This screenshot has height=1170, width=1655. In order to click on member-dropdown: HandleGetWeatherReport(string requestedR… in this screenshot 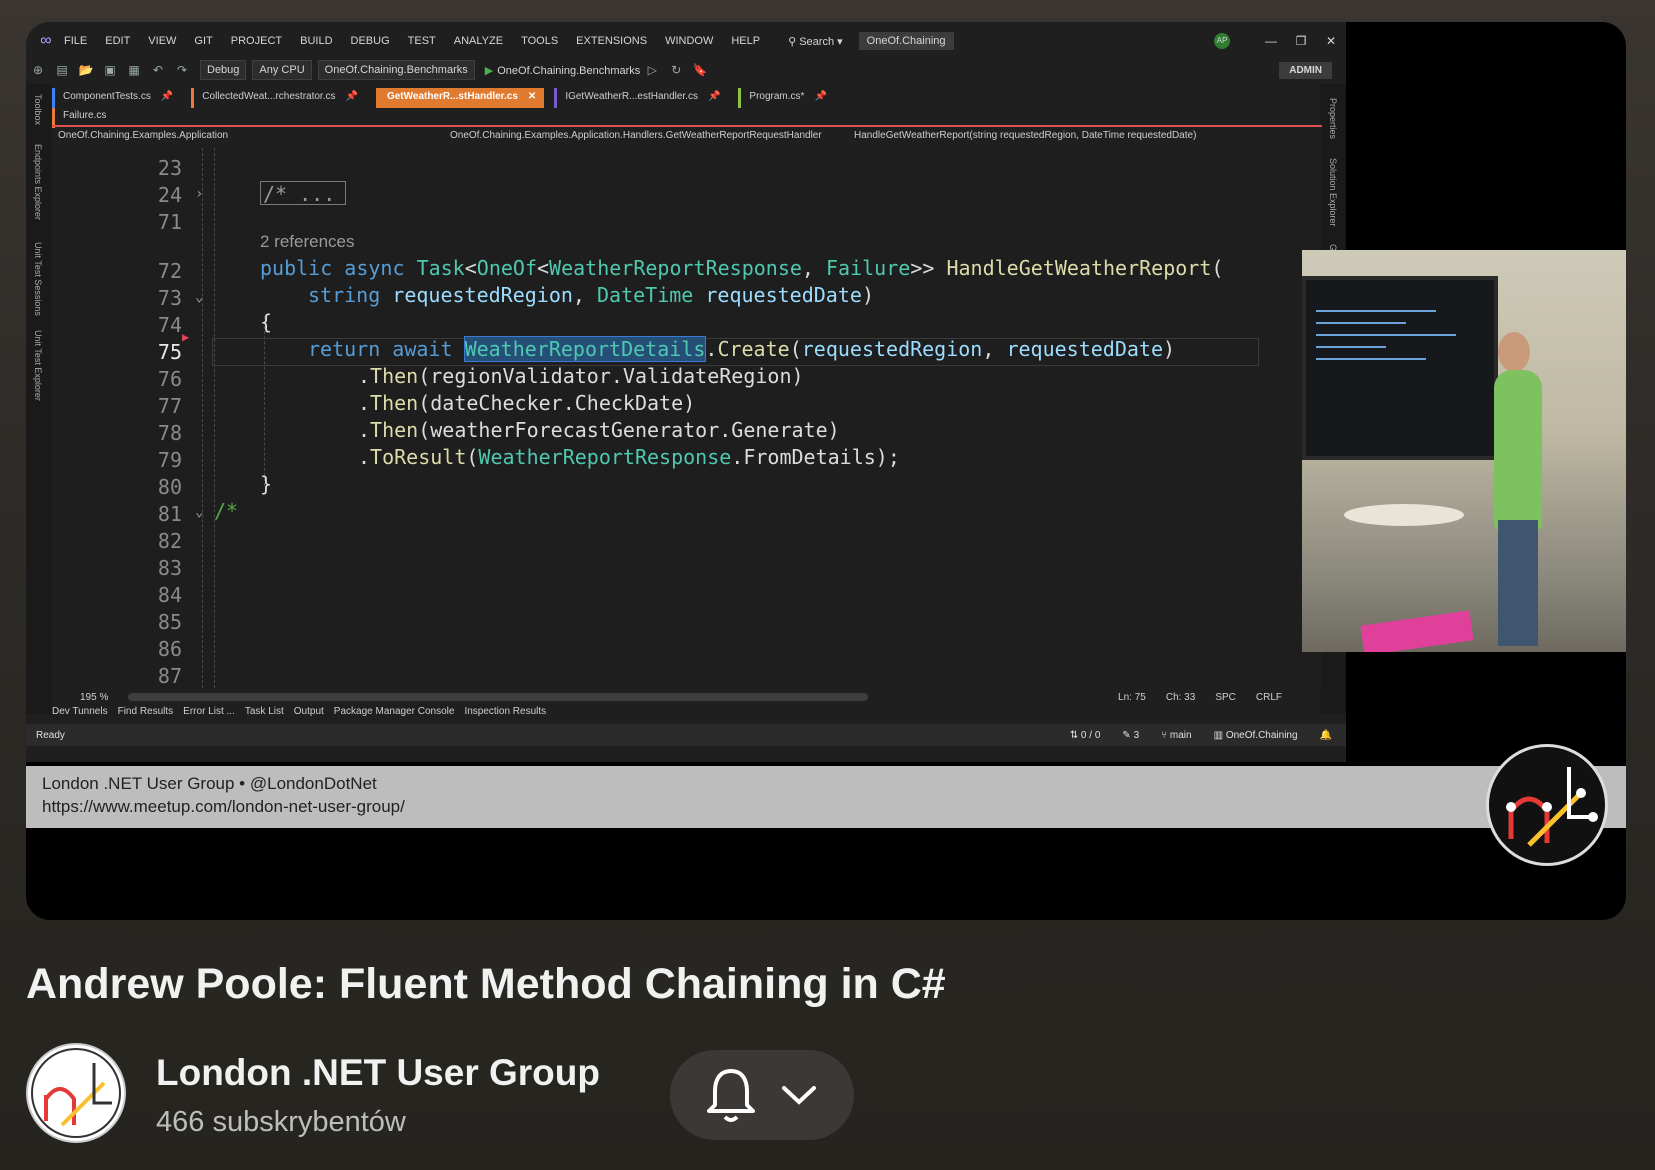, I will do `click(1025, 137)`.